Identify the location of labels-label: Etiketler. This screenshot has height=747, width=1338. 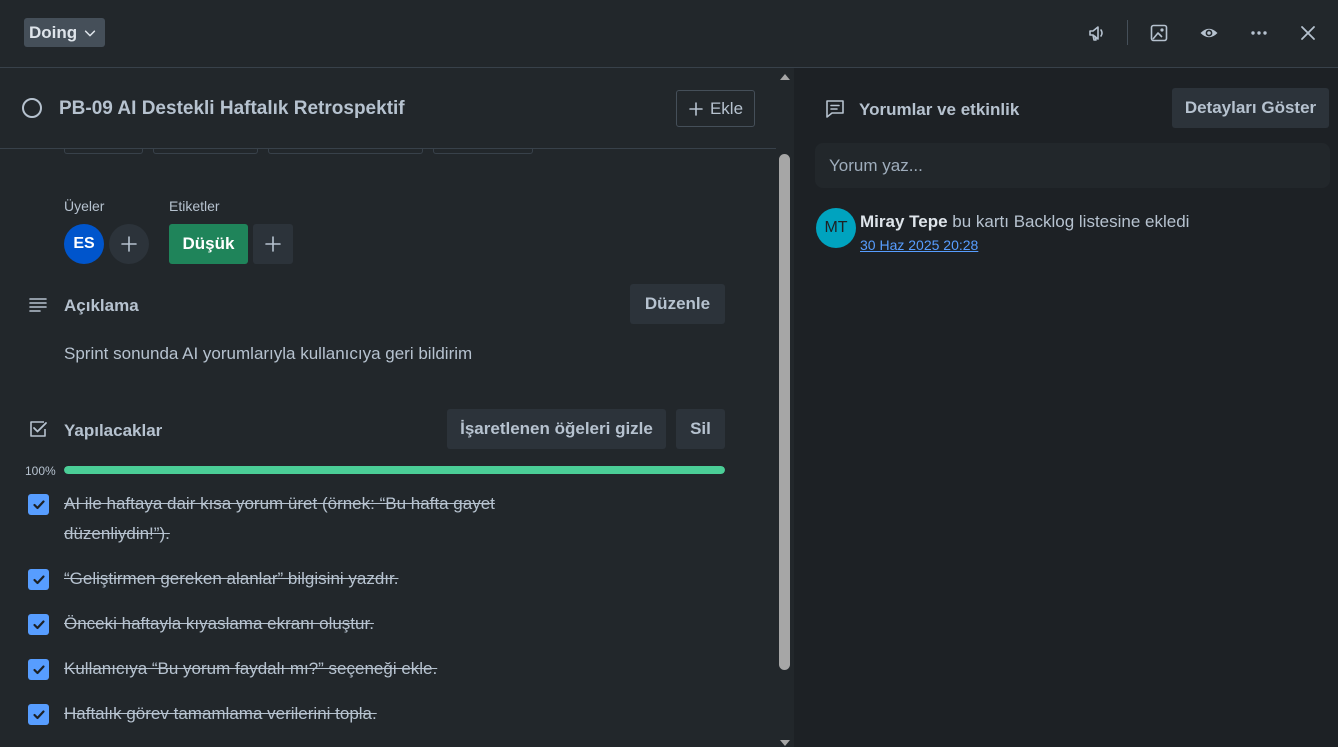
(194, 206).